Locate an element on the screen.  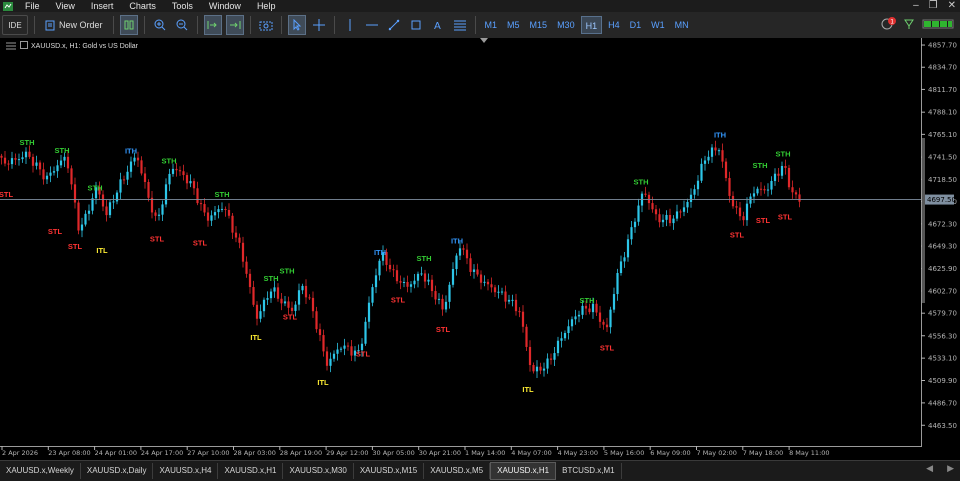
time-tick-label: 8 May 11:00 is located at coordinates (809, 453).